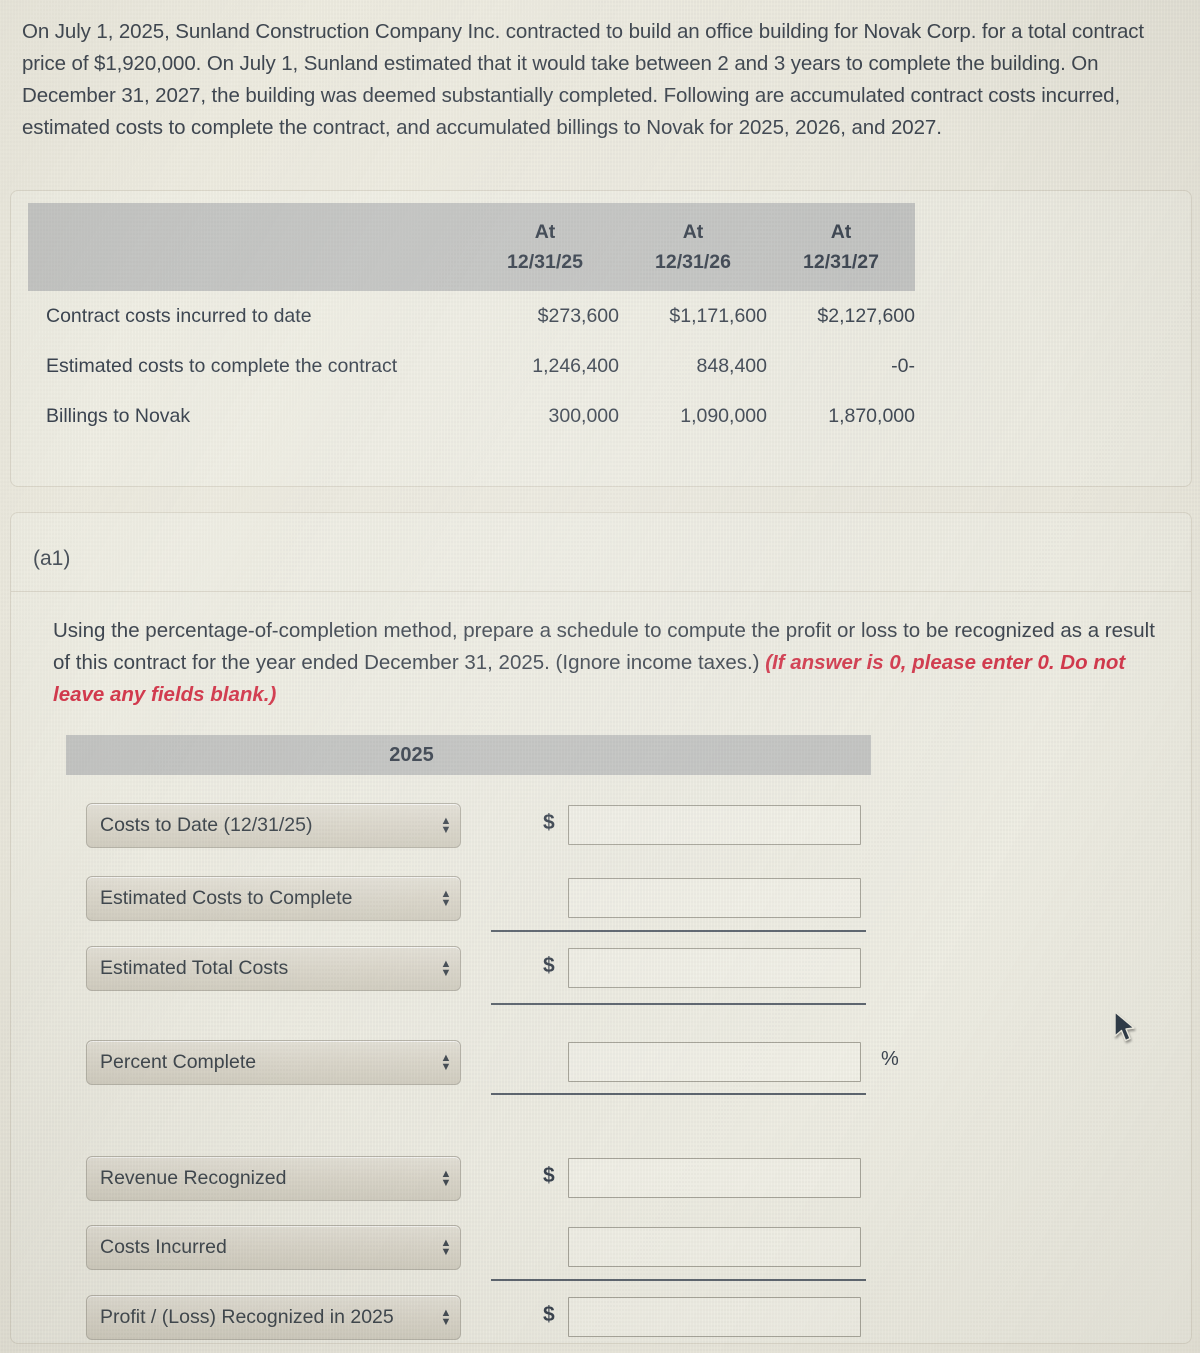  What do you see at coordinates (578, 315) in the screenshot?
I see `given-row-0-value-0: $273,600` at bounding box center [578, 315].